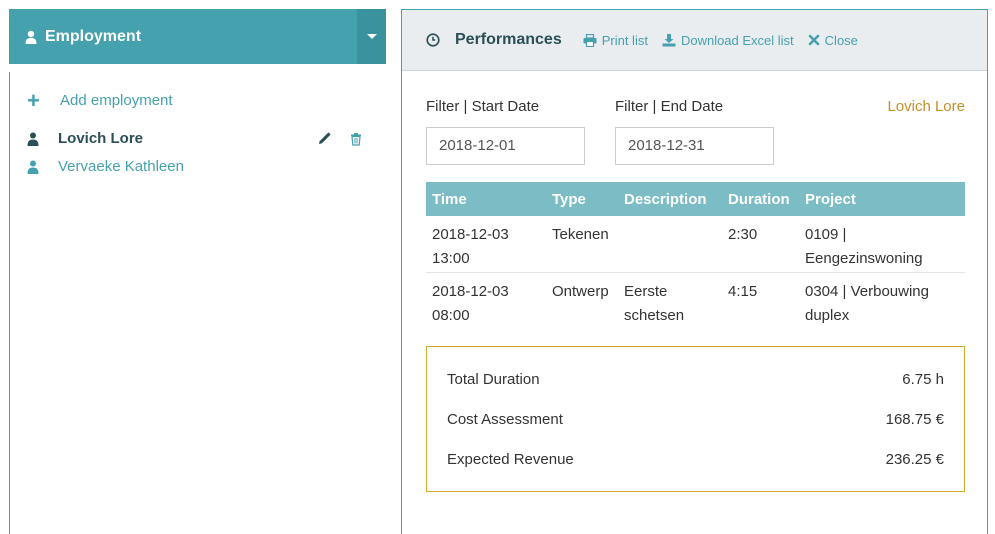 The height and width of the screenshot is (534, 995). I want to click on summary-value: 168.75 €, so click(914, 419).